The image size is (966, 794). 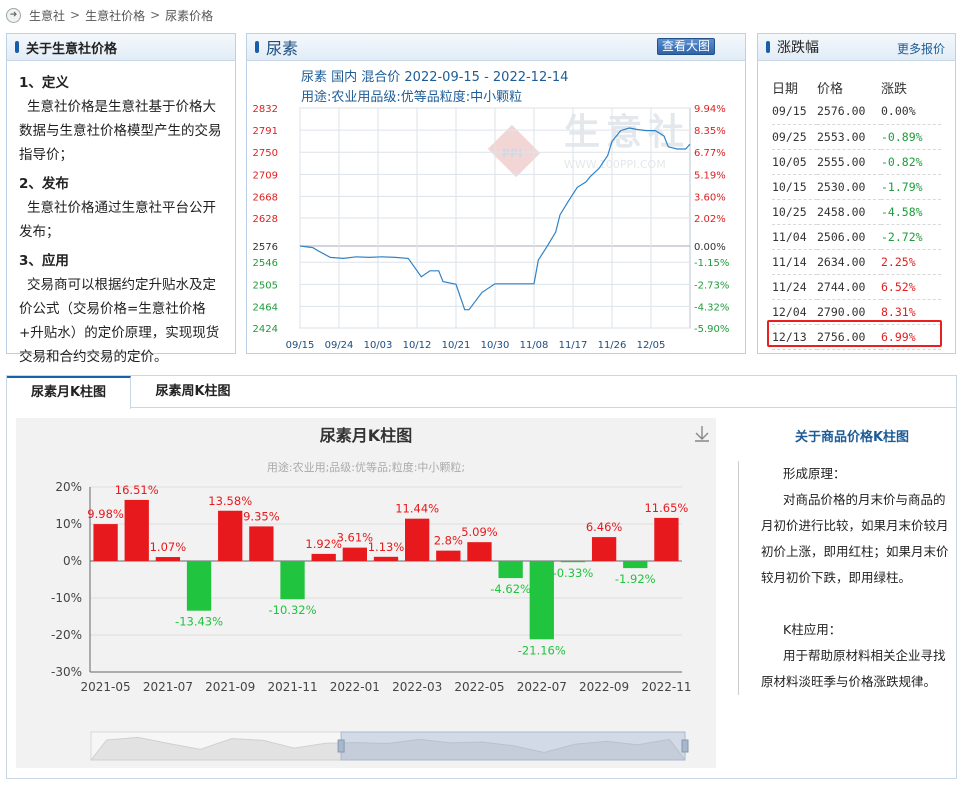 What do you see at coordinates (849, 112) in the screenshot?
I see `cell-price: 2576.00` at bounding box center [849, 112].